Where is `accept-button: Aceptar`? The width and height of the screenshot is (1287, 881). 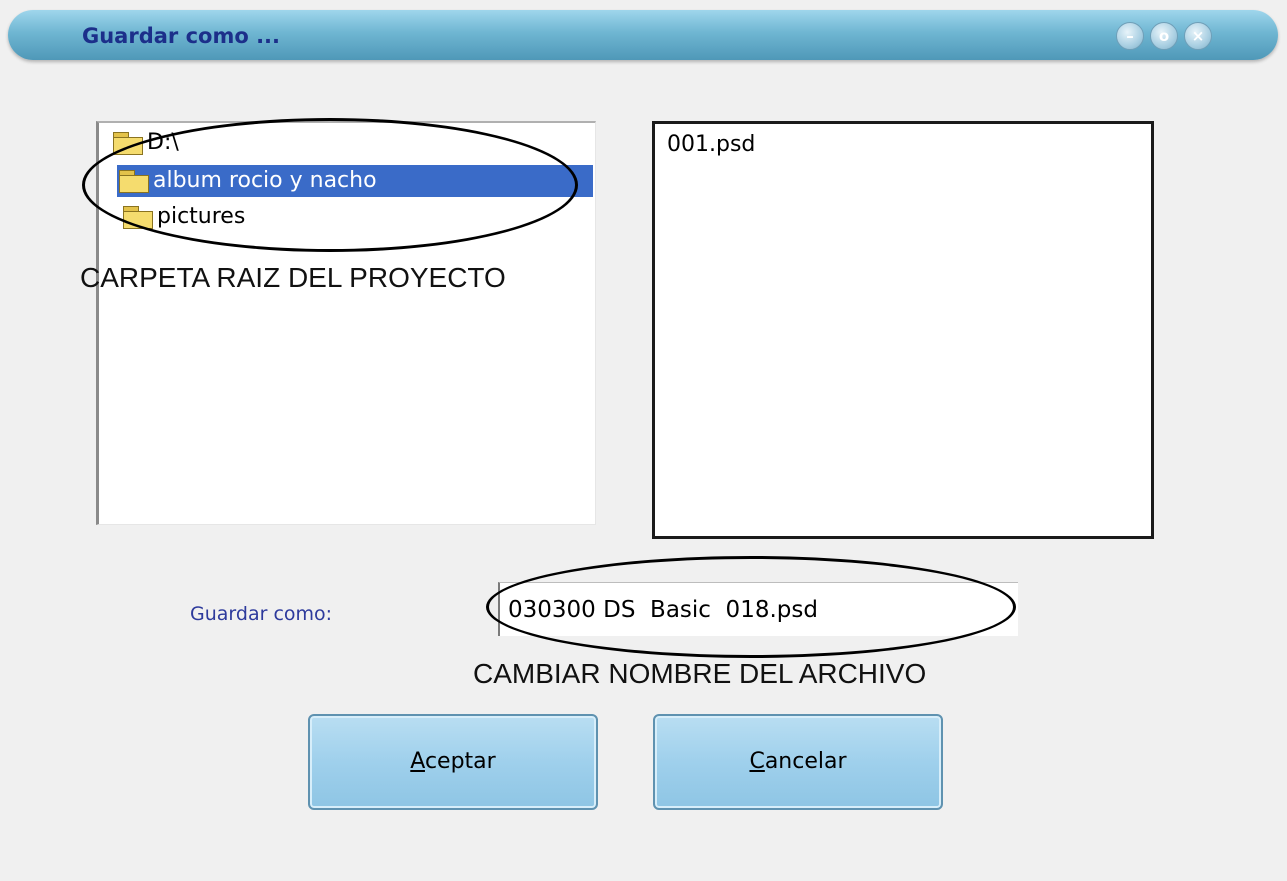 accept-button: Aceptar is located at coordinates (453, 762).